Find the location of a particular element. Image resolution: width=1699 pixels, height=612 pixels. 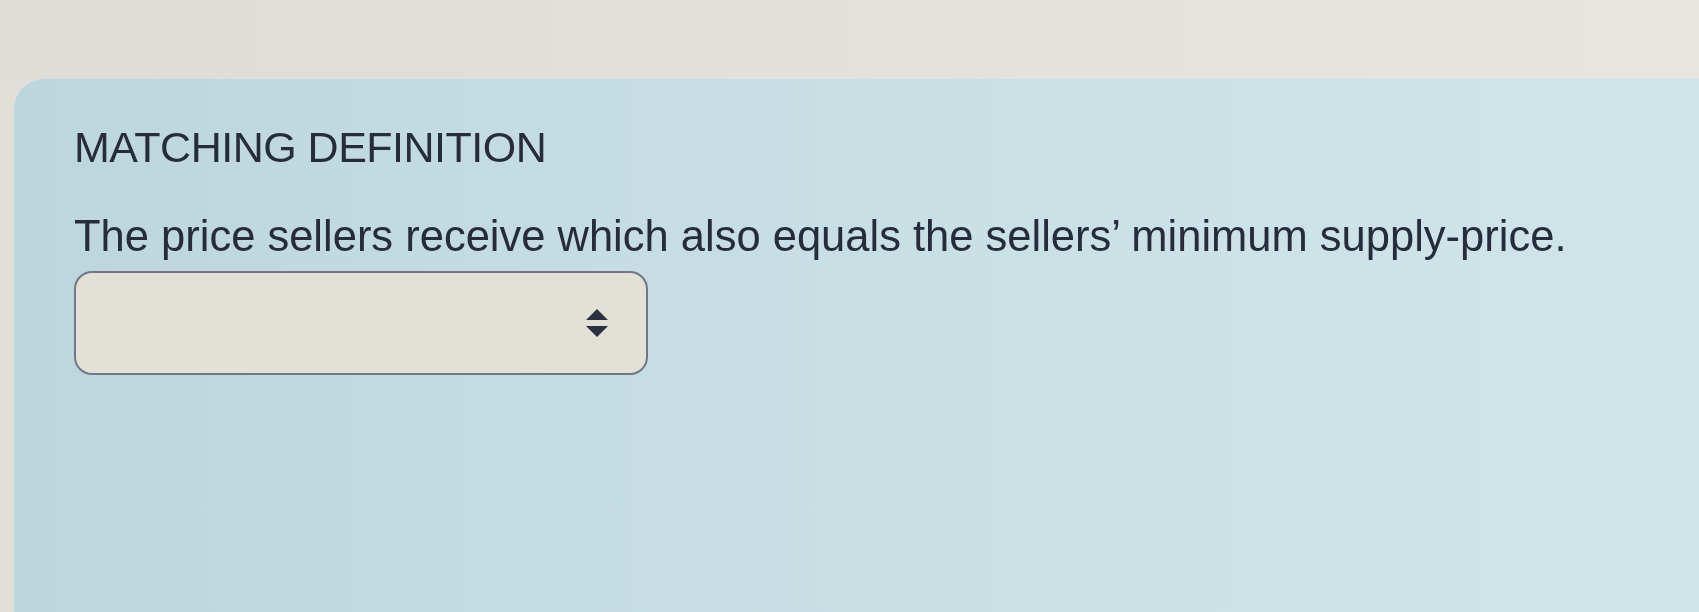

question-title: MATCHING DEFINITION is located at coordinates (310, 147).